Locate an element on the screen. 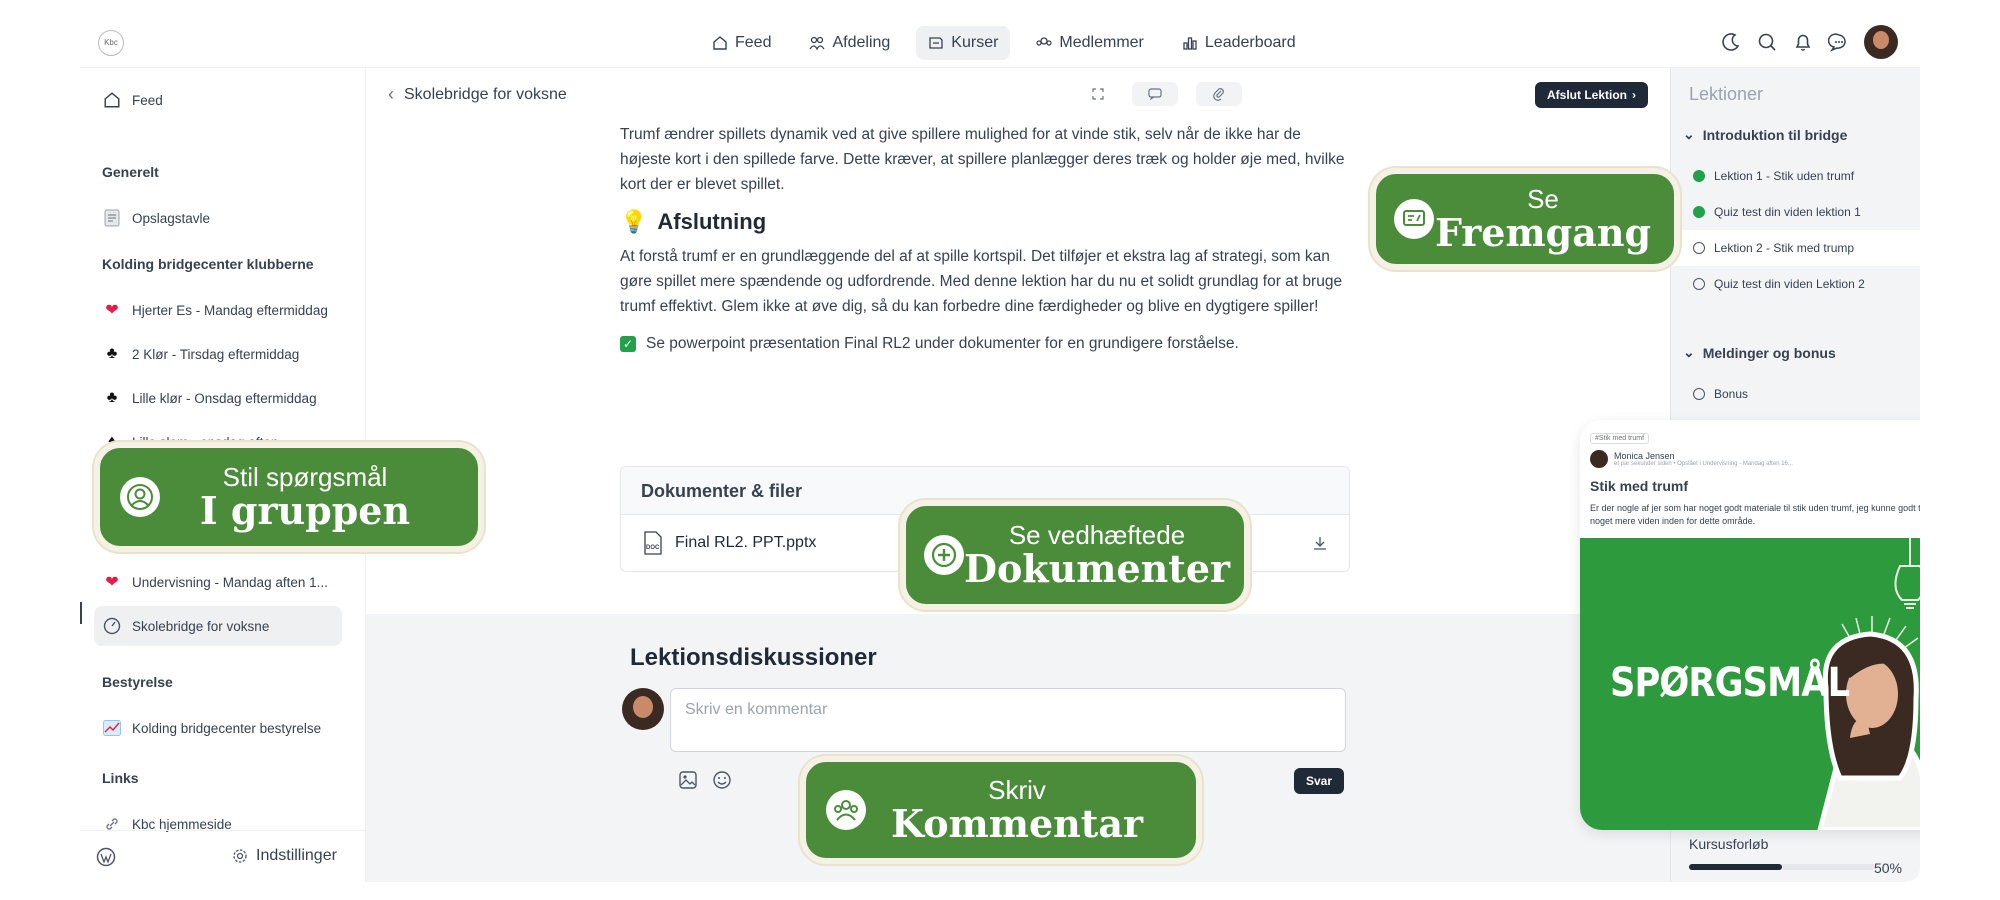 Image resolution: width=2000 pixels, height=900 pixels. sidebar-heading-klubber: Kolding bridgecenter klubberne is located at coordinates (208, 264).